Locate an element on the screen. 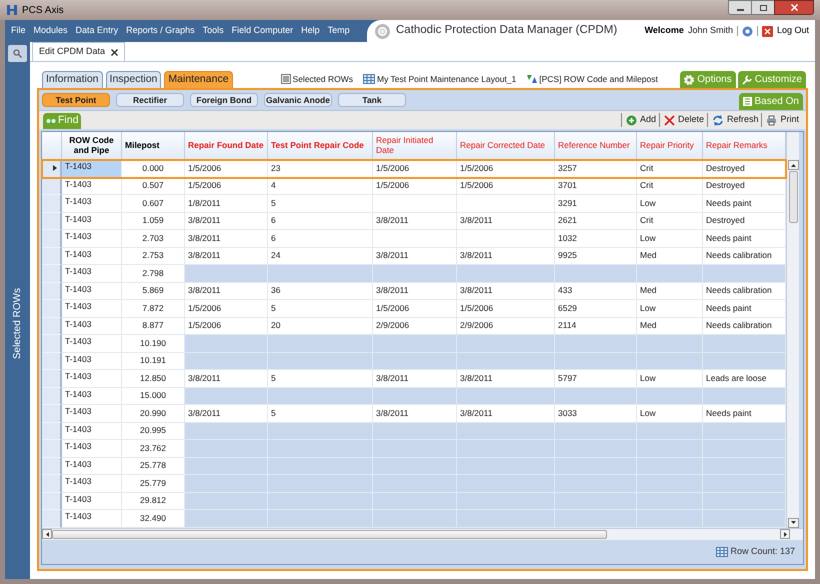  table-row: T-1403 0.000 1/5/2006 23 1/5/2006 1/5/2006 3257 Crit Destroyed is located at coordinates (414, 169).